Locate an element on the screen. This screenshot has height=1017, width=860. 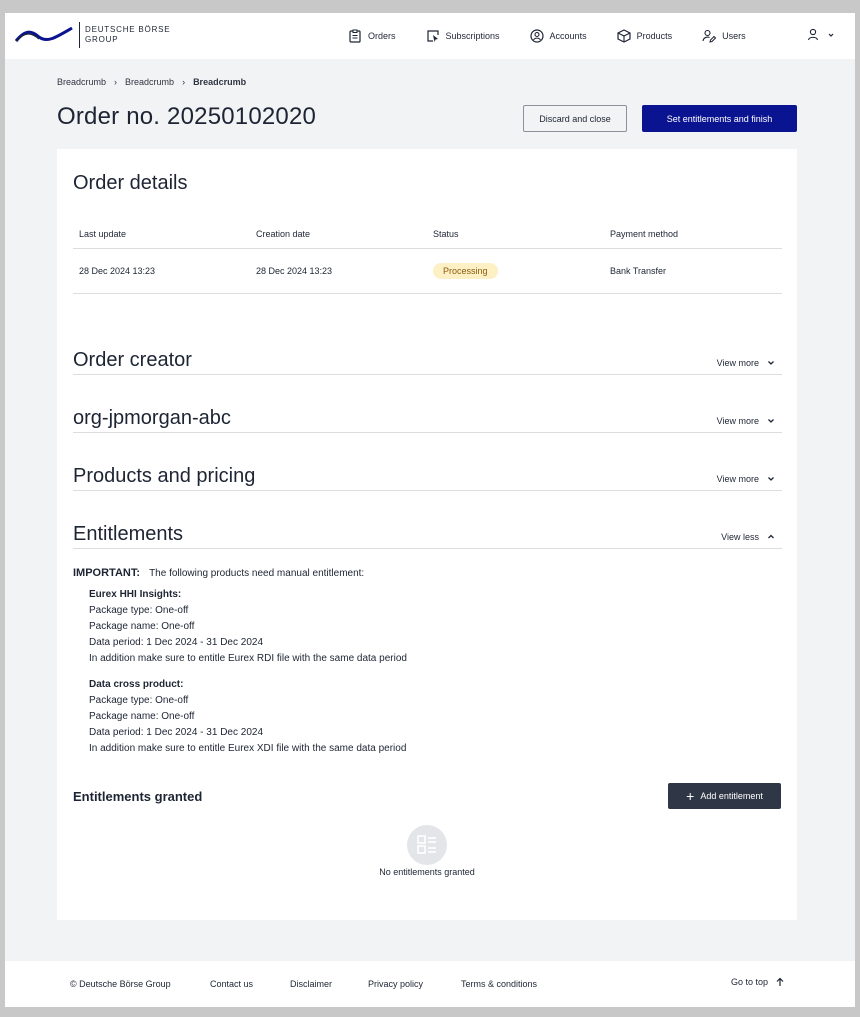
section-title: Products and pricing is located at coordinates (164, 476).